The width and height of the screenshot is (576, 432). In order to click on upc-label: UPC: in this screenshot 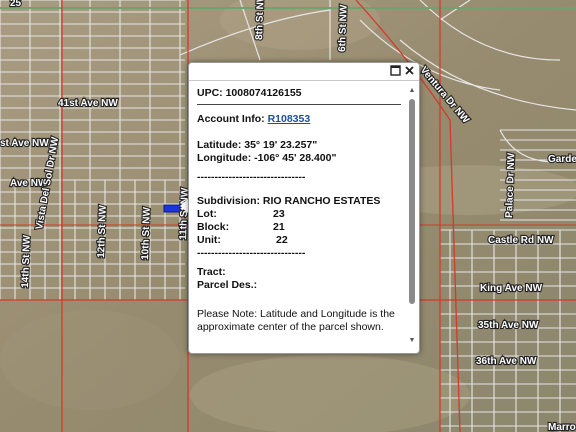, I will do `click(210, 93)`.